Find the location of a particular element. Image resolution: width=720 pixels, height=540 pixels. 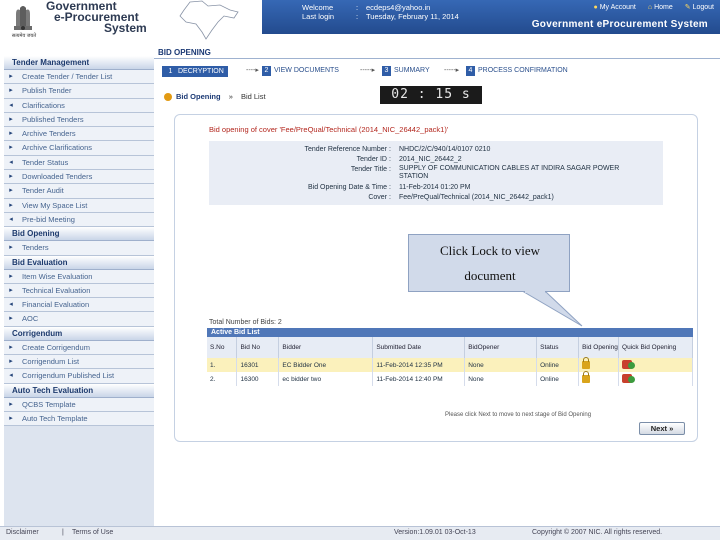

step-label: VIEW DOCUMENTS is located at coordinates (306, 70).